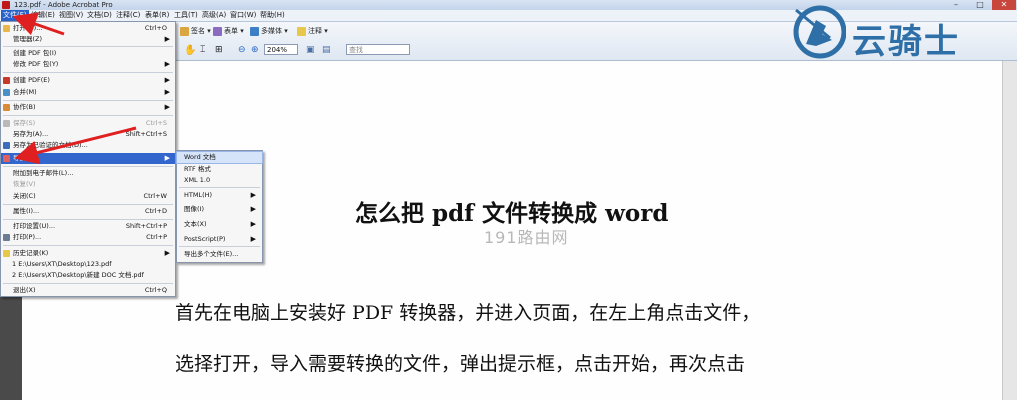 This screenshot has height=400, width=1017. What do you see at coordinates (202, 50) in the screenshot?
I see `select-text-icon: ⌶` at bounding box center [202, 50].